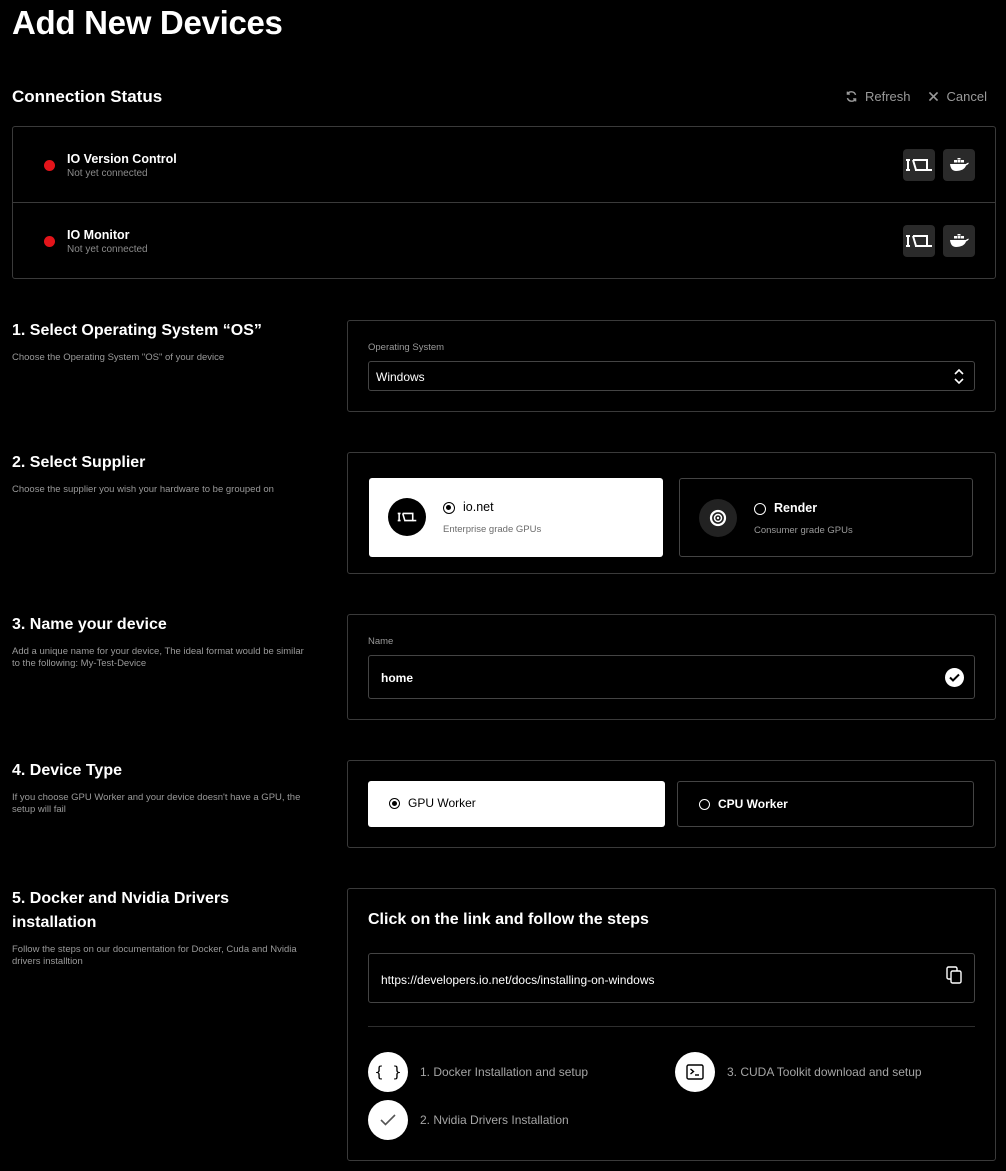 The height and width of the screenshot is (1171, 1006). Describe the element at coordinates (406, 347) in the screenshot. I see `os-field-label: Operating System` at that location.